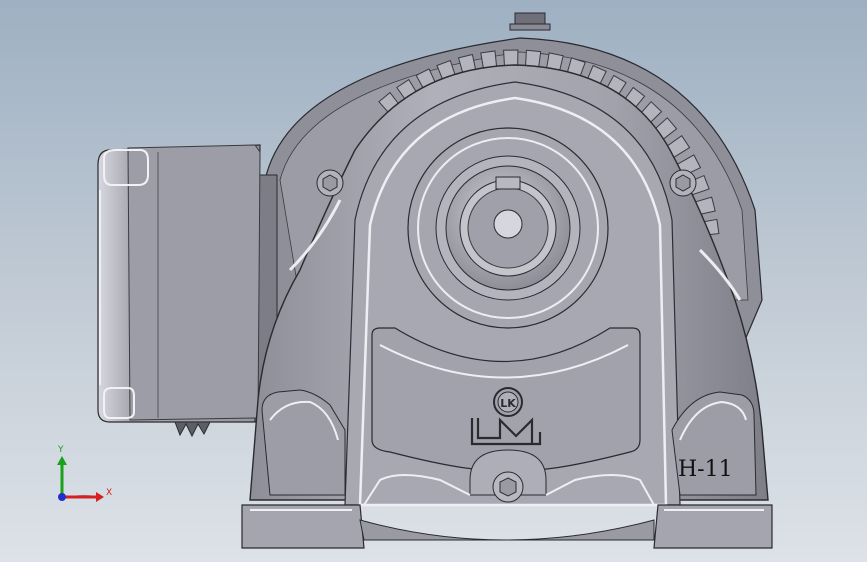 This screenshot has width=867, height=562. What do you see at coordinates (62, 497) in the screenshot?
I see `z-axis-origin` at bounding box center [62, 497].